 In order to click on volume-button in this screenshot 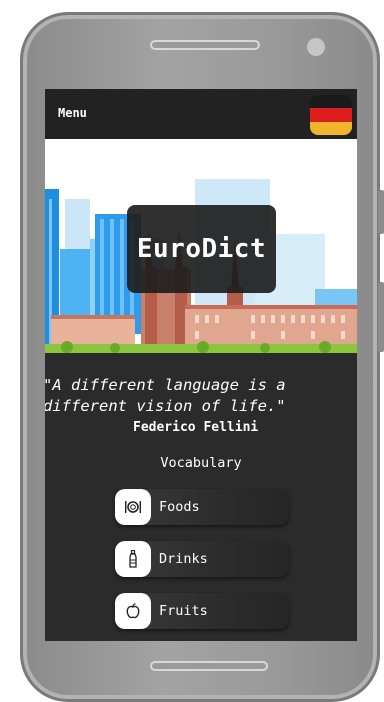, I will do `click(381, 212)`.